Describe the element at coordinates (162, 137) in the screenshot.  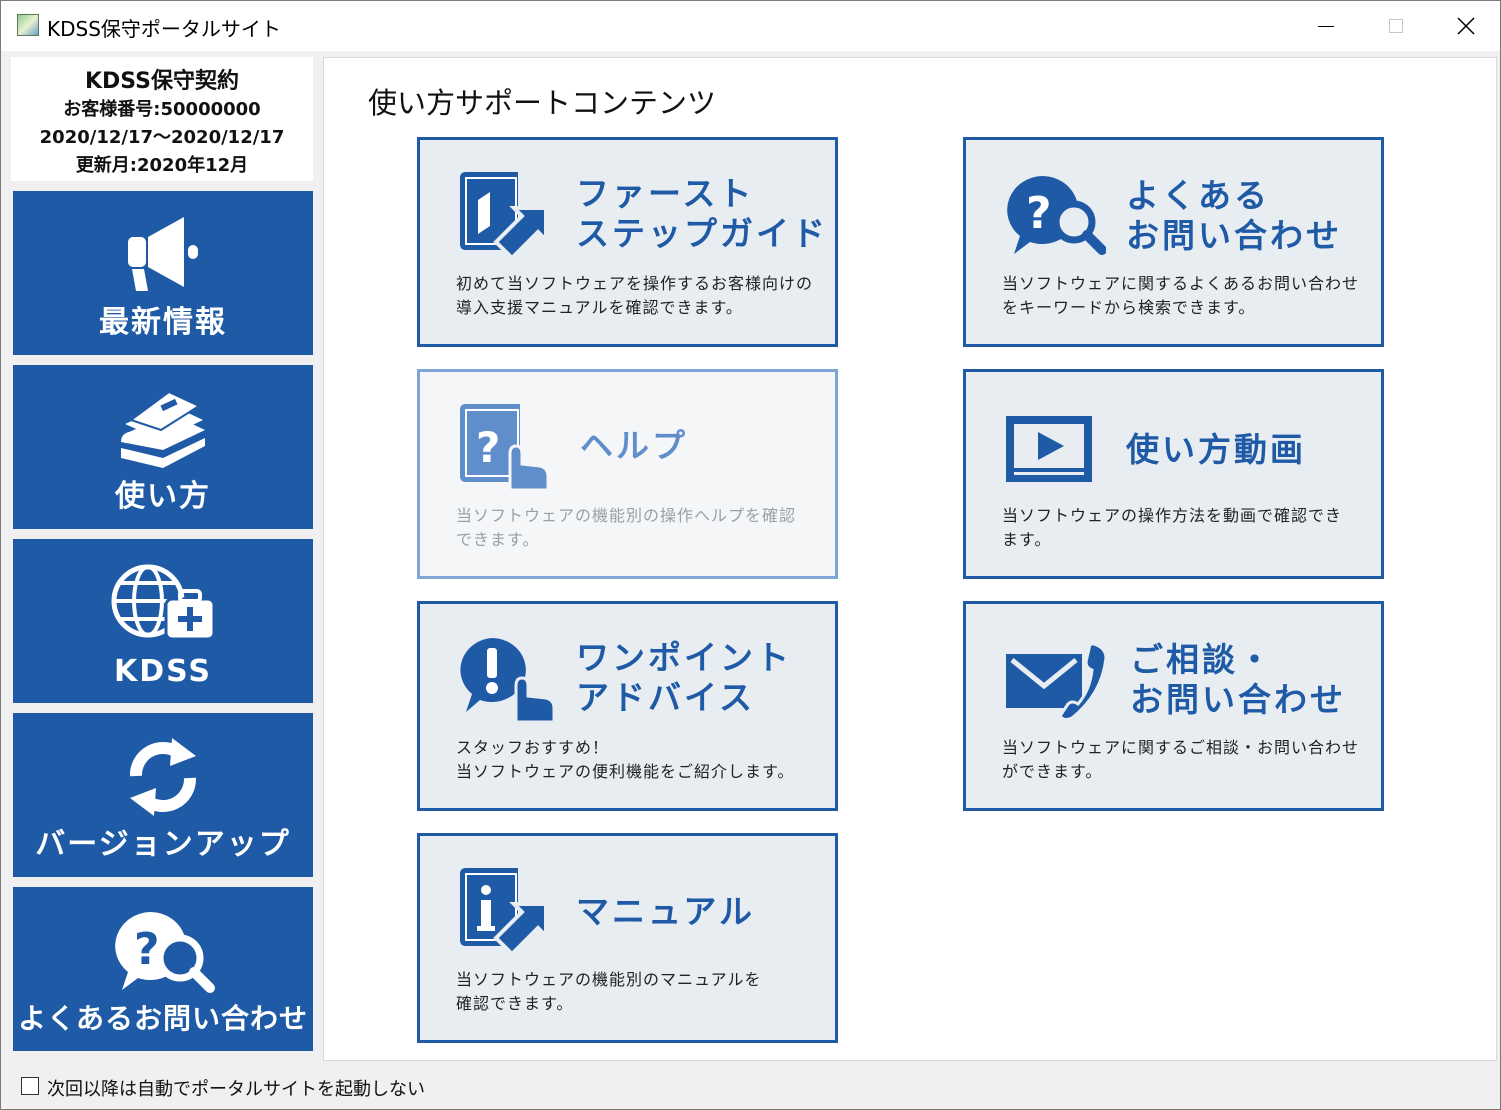
I see `contract-period: 2020/12/17～2020/12/17` at that location.